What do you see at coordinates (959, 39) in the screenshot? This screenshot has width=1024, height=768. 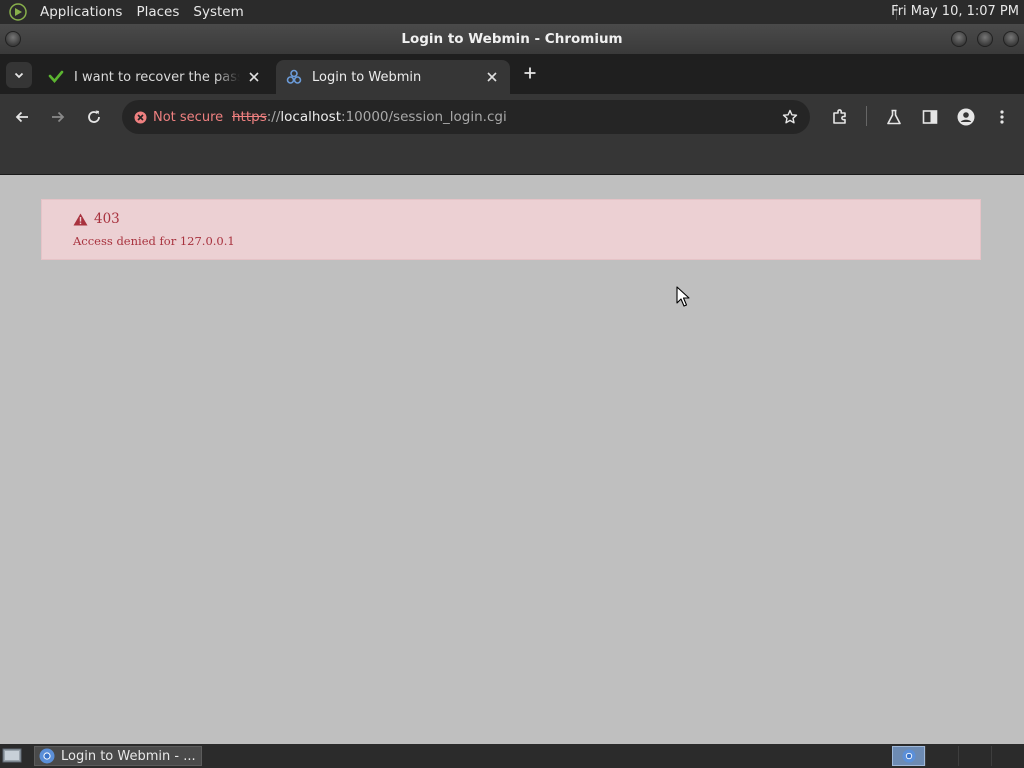 I see `minimize-button` at bounding box center [959, 39].